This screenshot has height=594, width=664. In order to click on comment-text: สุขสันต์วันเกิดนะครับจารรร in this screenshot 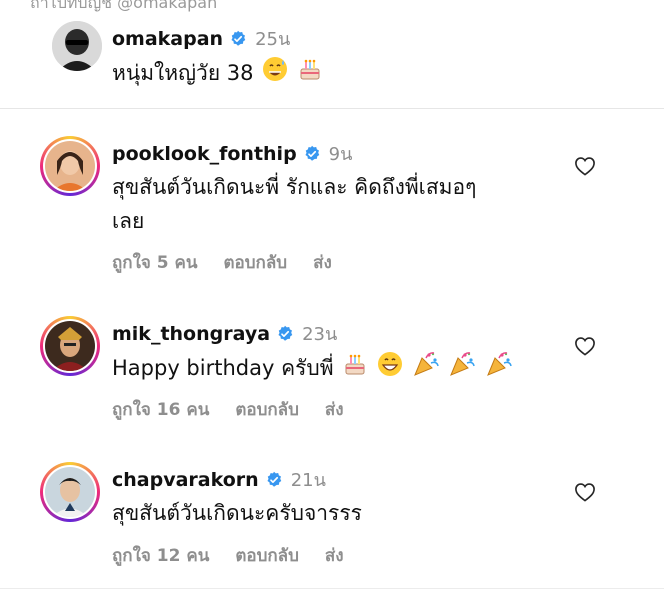, I will do `click(237, 513)`.